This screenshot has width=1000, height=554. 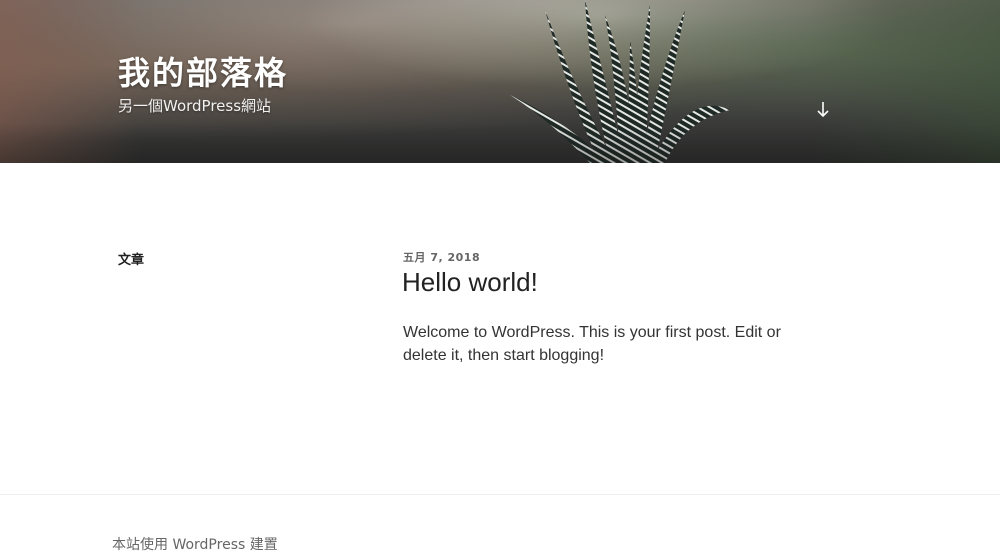 I want to click on page-heading: 文章, so click(x=131, y=260).